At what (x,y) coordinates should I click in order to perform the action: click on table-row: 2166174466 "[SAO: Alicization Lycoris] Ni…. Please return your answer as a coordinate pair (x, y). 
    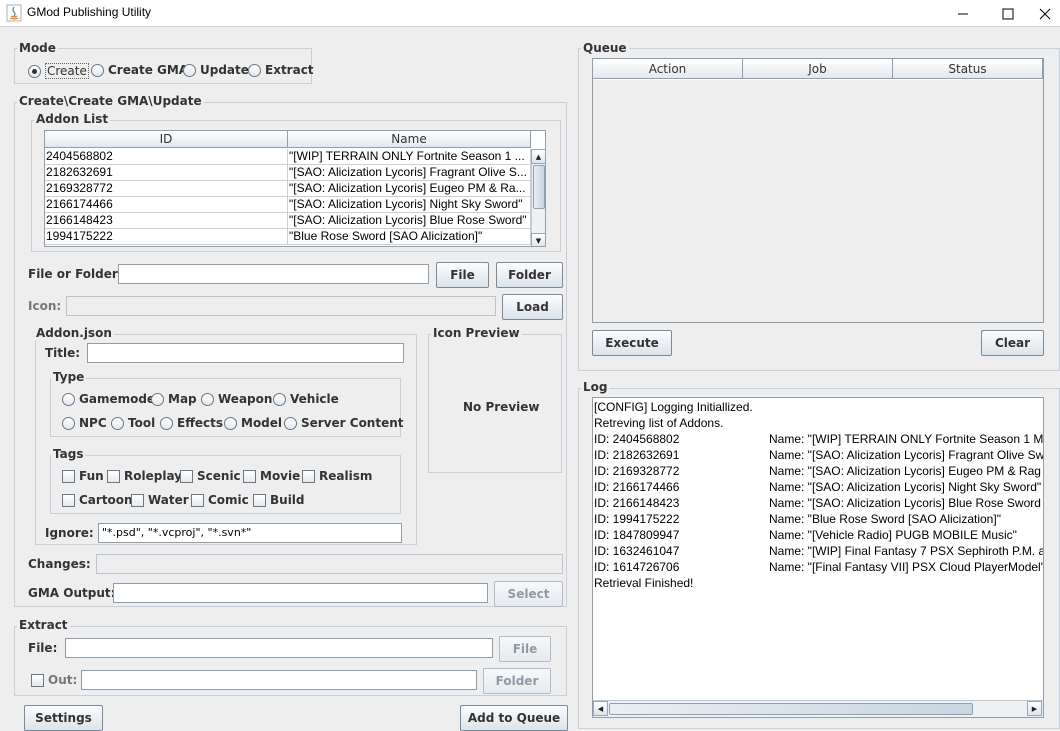
    Looking at the image, I should click on (288, 205).